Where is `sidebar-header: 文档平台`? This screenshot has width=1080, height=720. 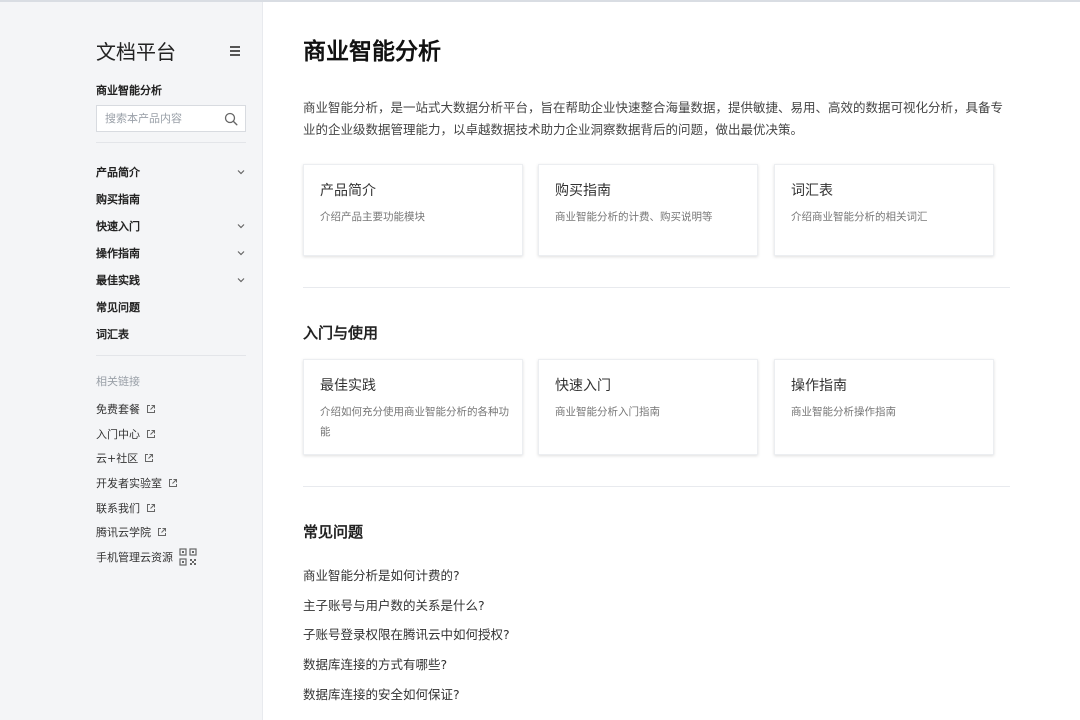 sidebar-header: 文档平台 is located at coordinates (171, 53).